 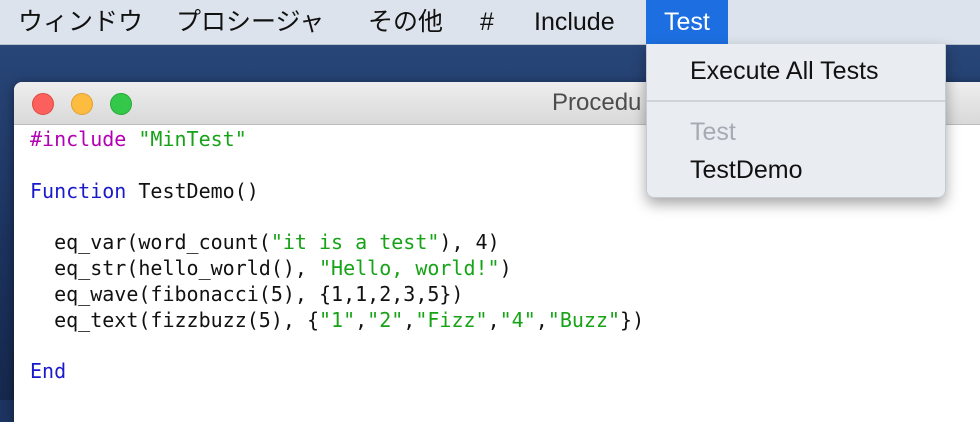 What do you see at coordinates (517, 319) in the screenshot?
I see `code-string: "4"` at bounding box center [517, 319].